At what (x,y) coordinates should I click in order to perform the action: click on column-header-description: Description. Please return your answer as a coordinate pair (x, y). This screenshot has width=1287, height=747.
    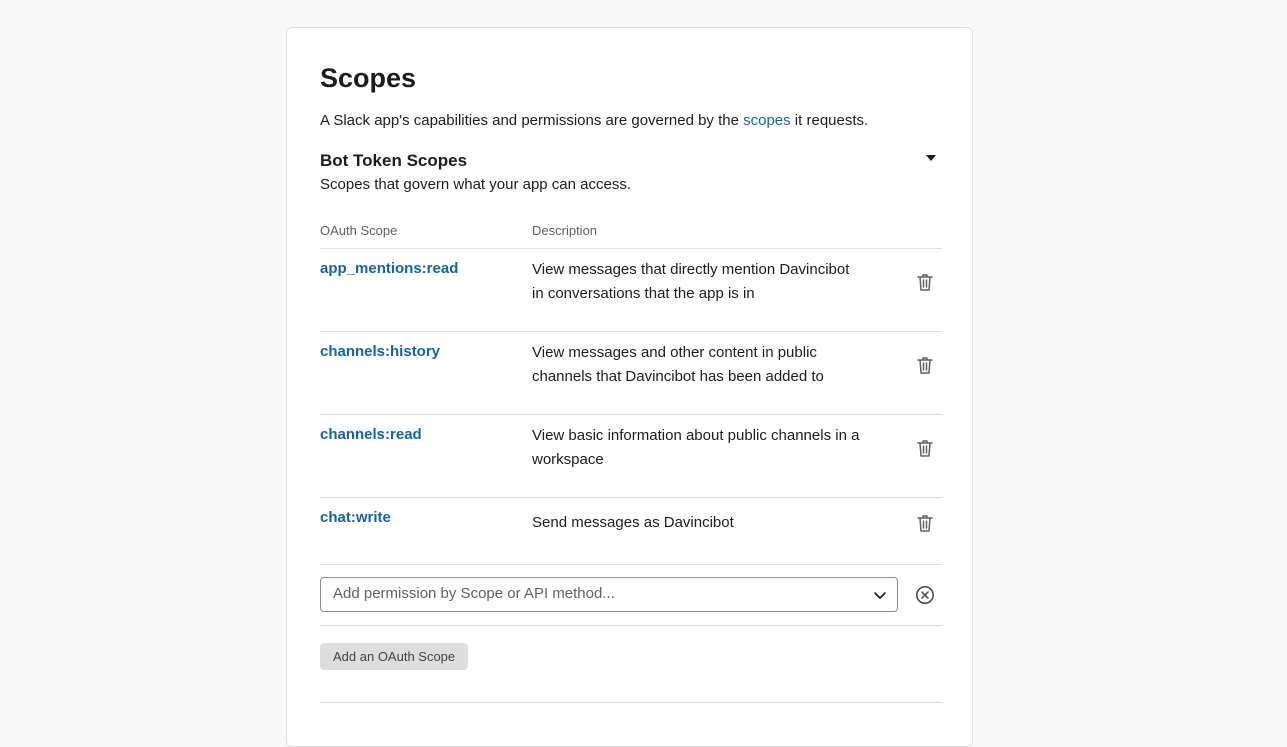
    Looking at the image, I should click on (565, 230).